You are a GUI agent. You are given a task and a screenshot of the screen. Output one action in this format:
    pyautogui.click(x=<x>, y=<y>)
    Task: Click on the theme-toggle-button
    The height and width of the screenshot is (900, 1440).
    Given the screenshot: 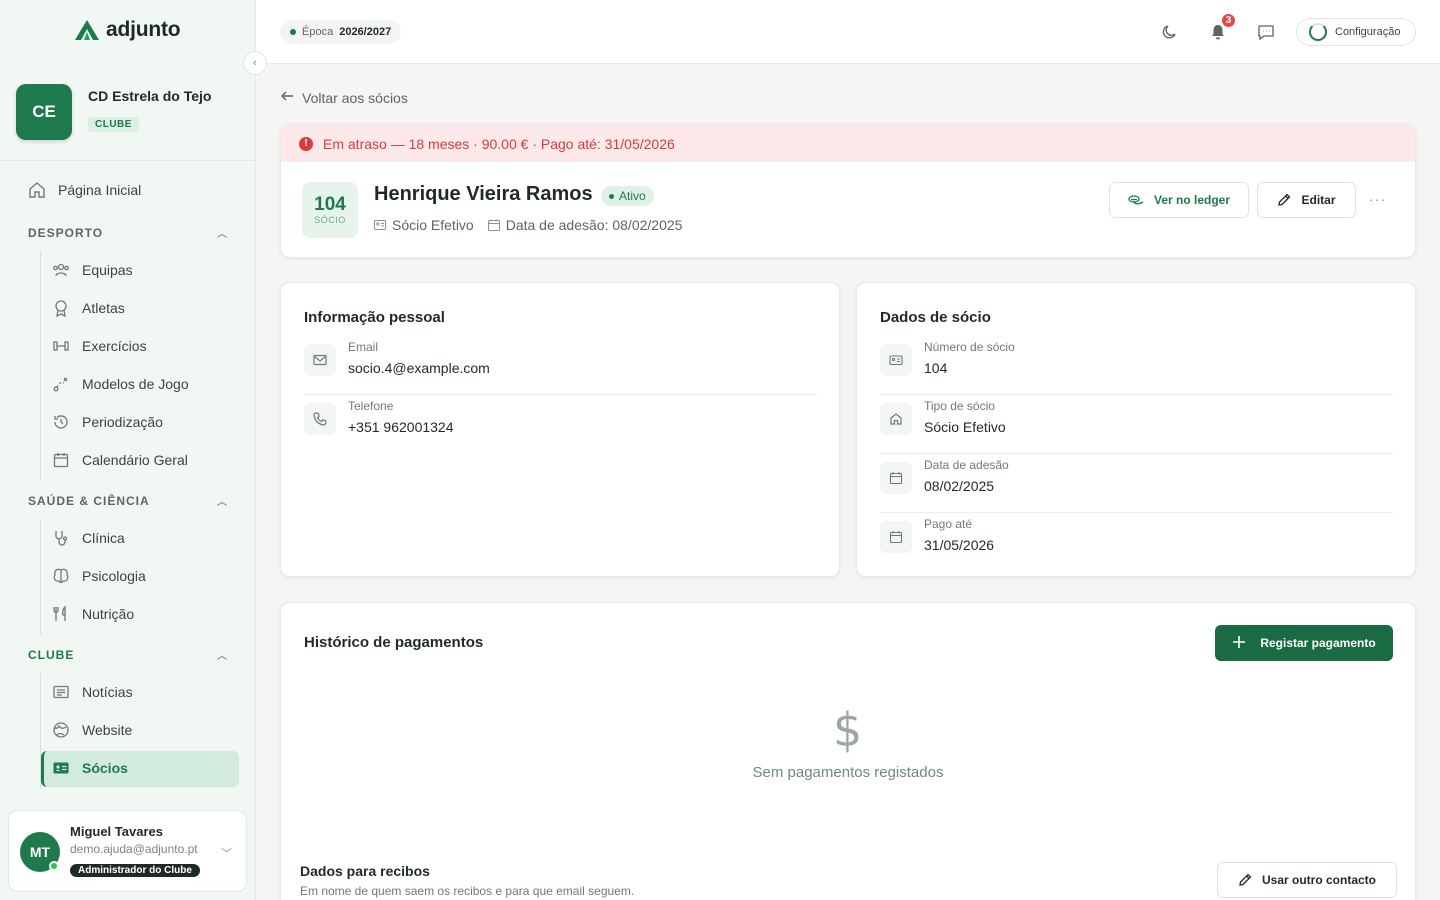 What is the action you would take?
    pyautogui.click(x=1170, y=32)
    